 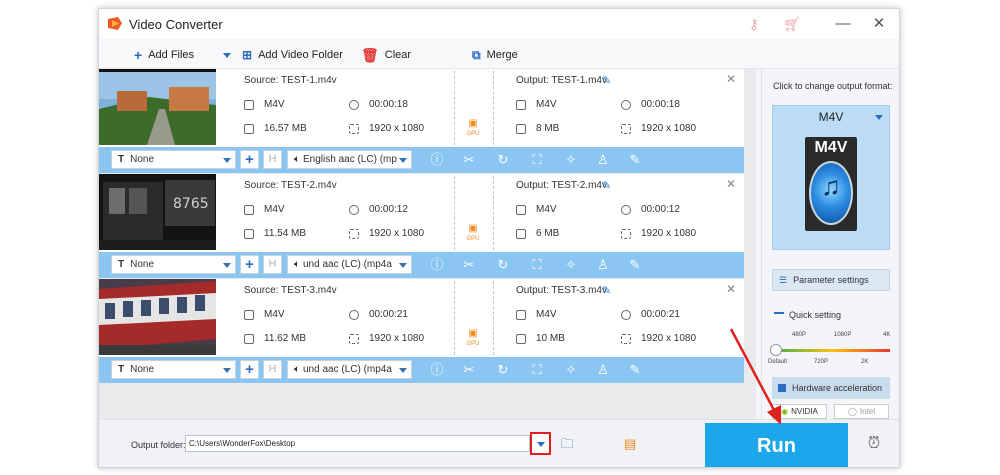 What do you see at coordinates (776, 445) in the screenshot?
I see `run-button: Run` at bounding box center [776, 445].